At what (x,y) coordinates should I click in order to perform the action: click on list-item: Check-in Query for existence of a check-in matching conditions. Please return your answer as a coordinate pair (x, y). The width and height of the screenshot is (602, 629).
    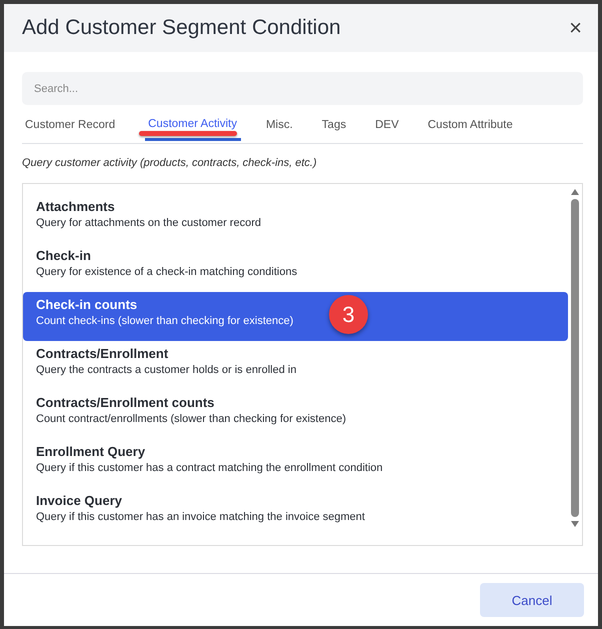
    Looking at the image, I should click on (295, 267).